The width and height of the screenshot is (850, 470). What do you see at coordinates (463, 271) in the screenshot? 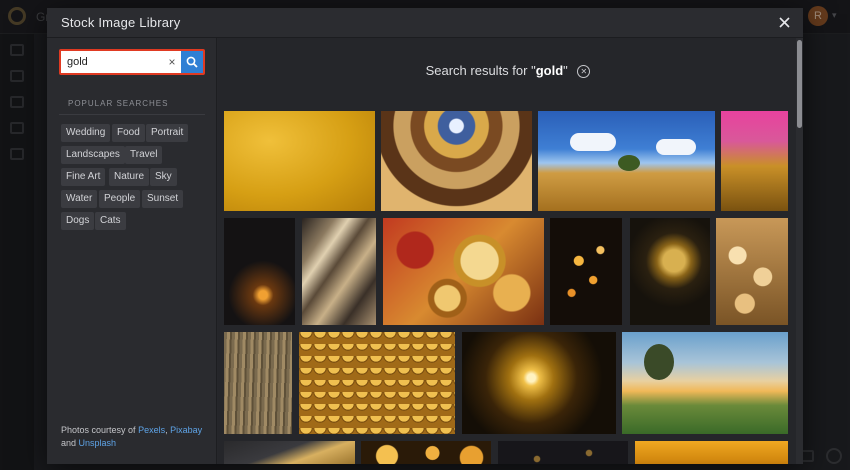
I see `oil-bubbles-thumbnail` at bounding box center [463, 271].